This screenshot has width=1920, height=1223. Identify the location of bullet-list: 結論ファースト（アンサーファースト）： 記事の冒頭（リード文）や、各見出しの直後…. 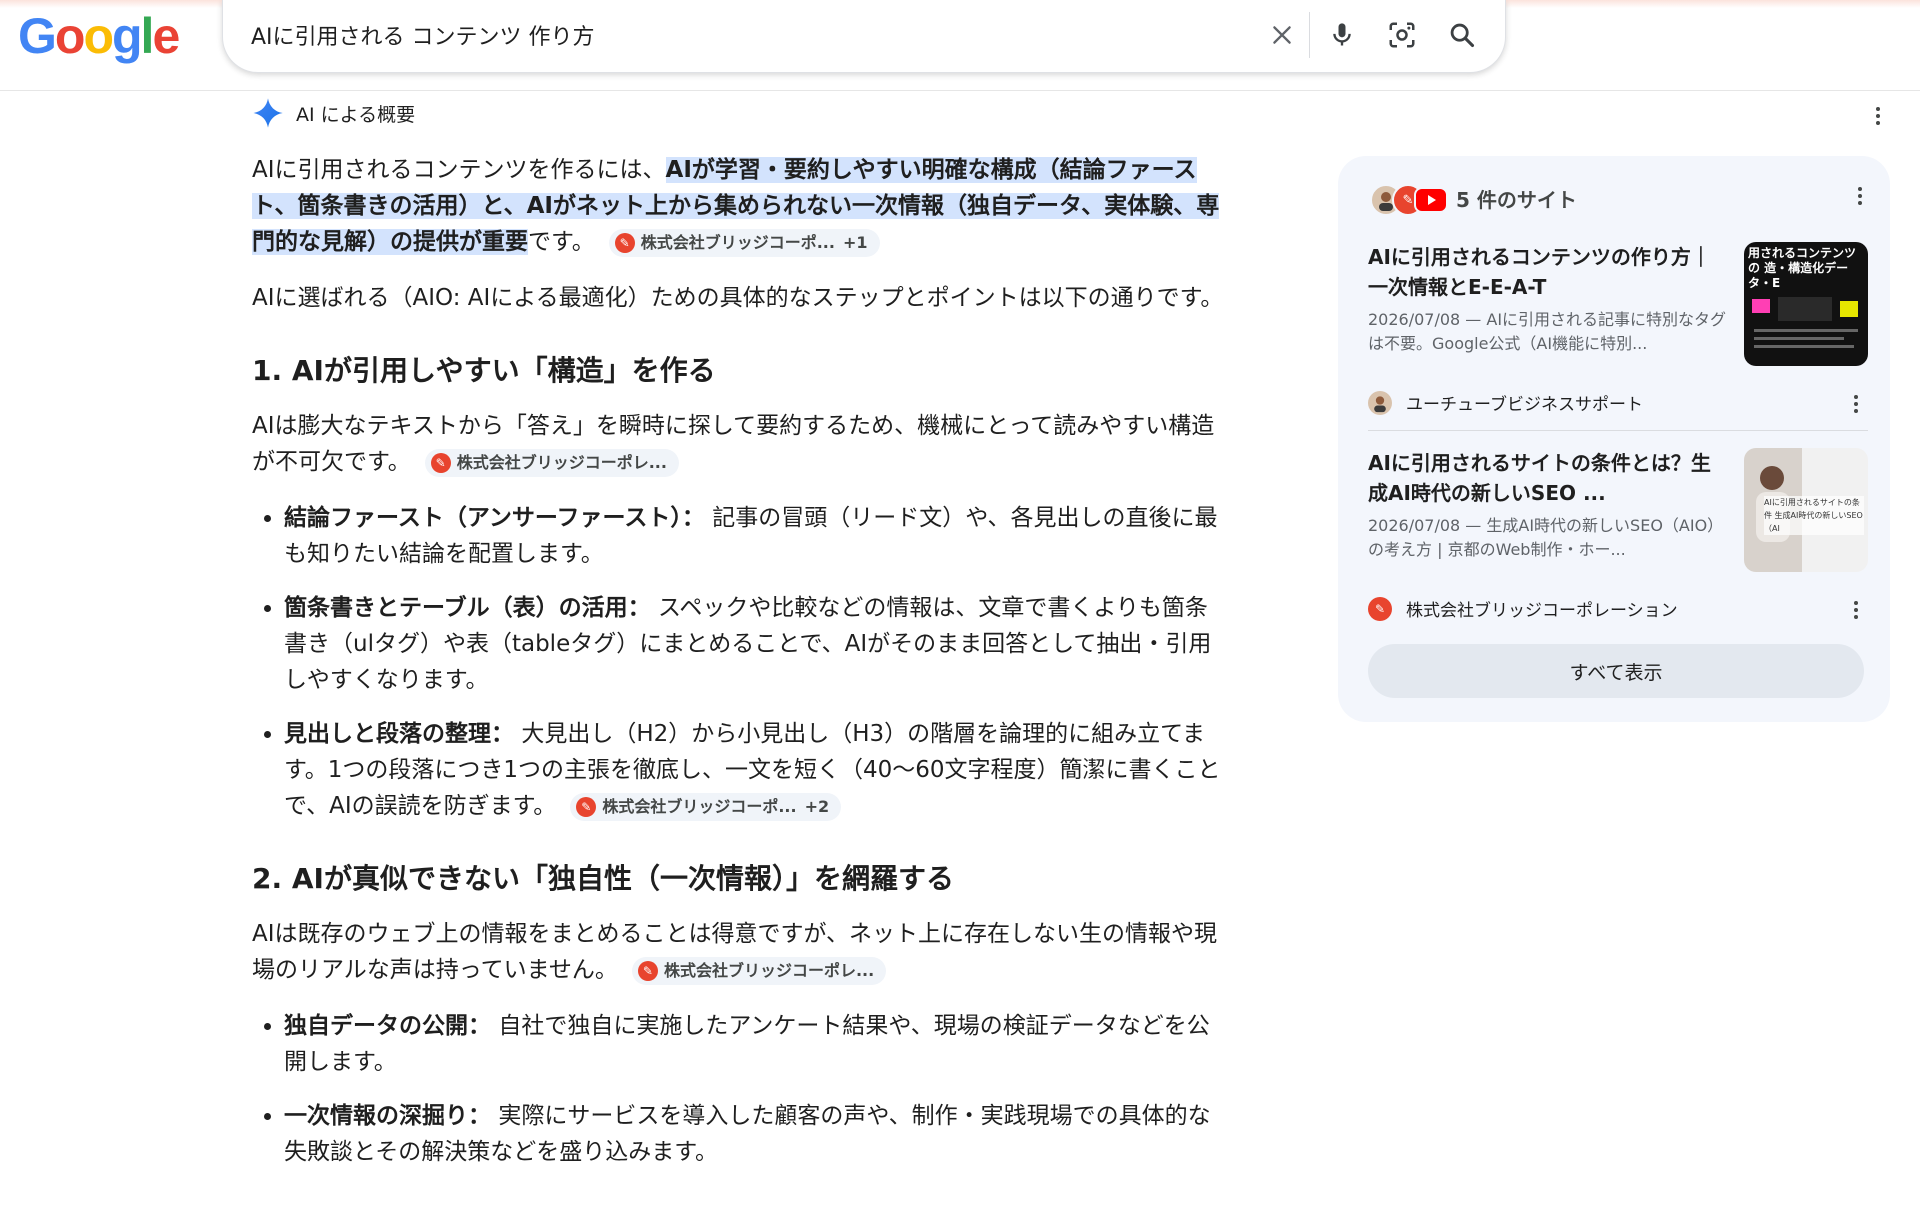
(739, 662).